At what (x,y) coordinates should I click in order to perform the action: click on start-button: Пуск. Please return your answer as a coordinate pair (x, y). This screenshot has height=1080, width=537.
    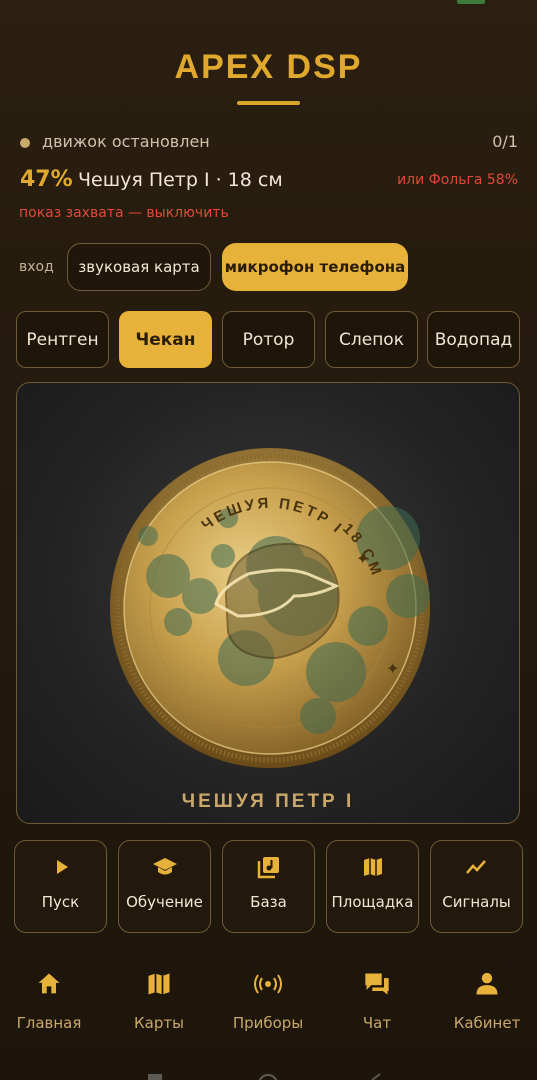
    Looking at the image, I should click on (60, 886).